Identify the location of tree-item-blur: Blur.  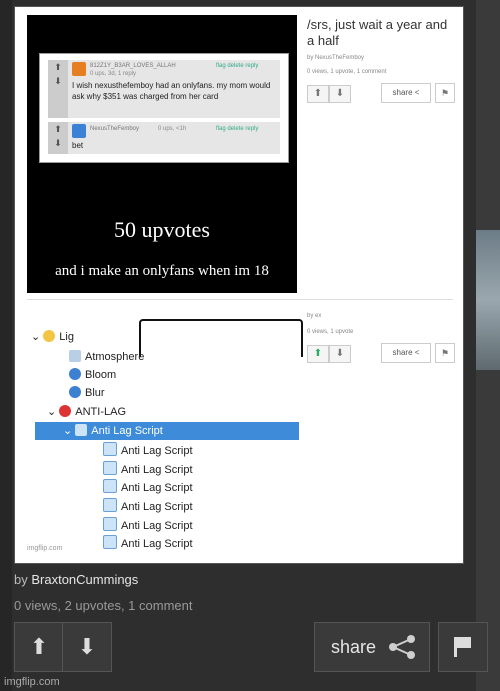
(87, 393).